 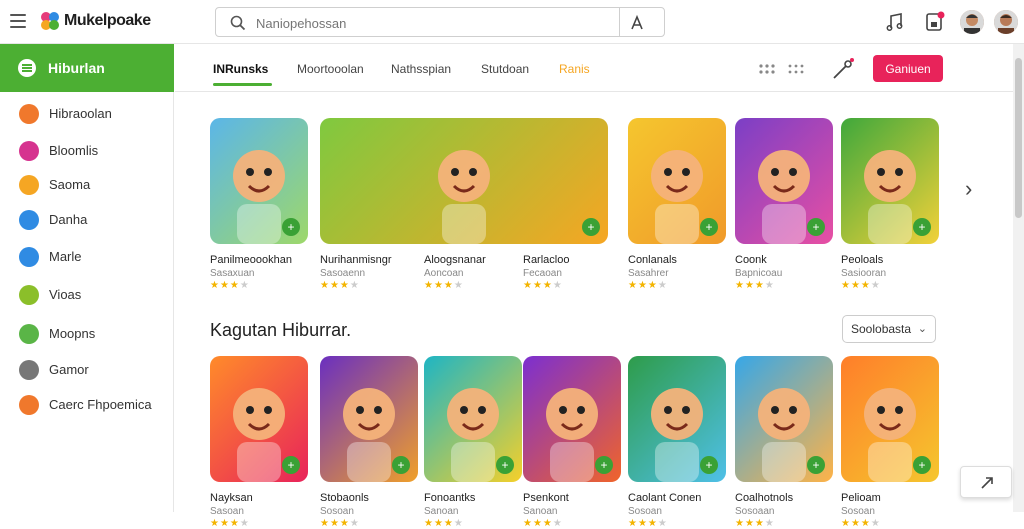 I want to click on sidebar-item: Gamor, so click(x=87, y=370).